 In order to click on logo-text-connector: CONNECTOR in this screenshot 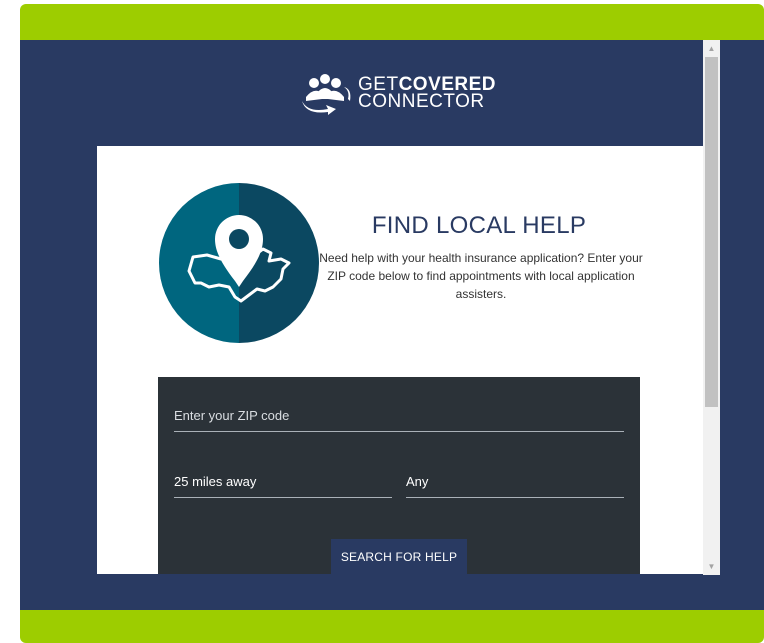, I will do `click(421, 101)`.